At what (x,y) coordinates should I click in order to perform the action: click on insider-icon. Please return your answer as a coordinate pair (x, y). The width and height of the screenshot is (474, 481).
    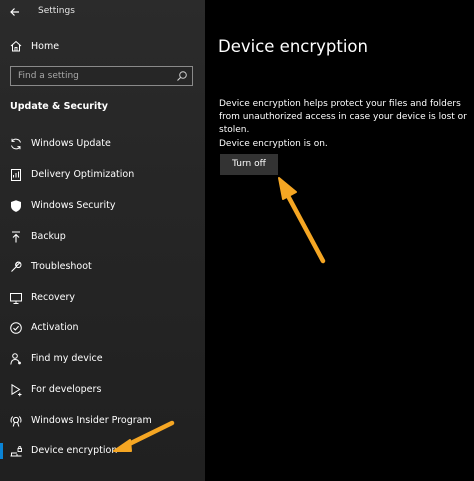
    Looking at the image, I should click on (16, 421).